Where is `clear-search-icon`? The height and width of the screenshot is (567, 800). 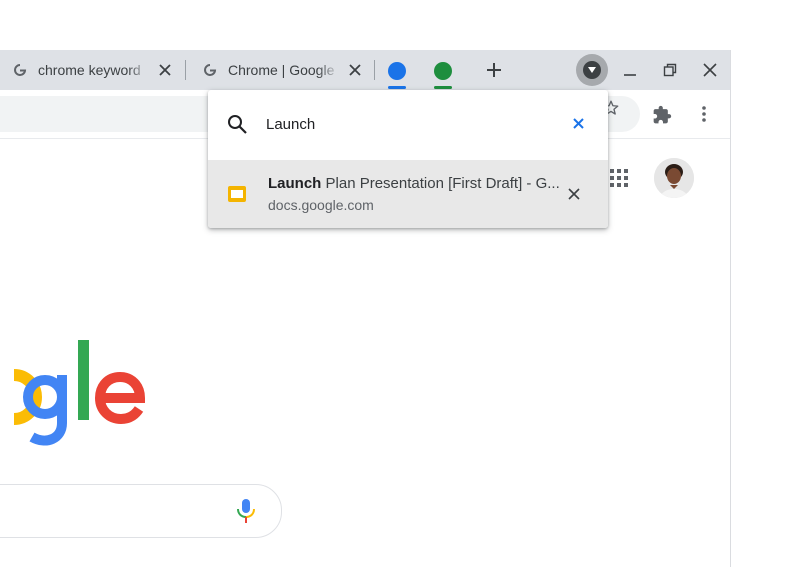
clear-search-icon is located at coordinates (578, 123).